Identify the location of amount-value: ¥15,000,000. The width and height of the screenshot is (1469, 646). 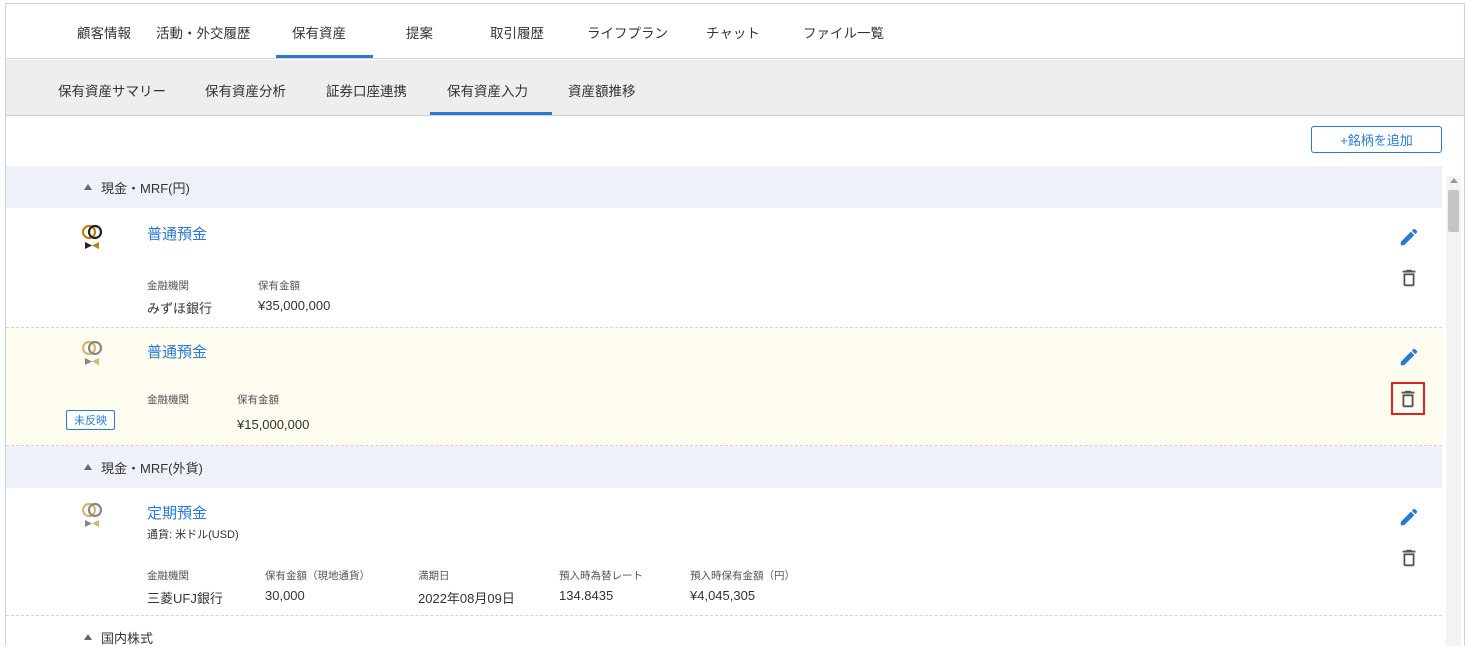
(273, 424).